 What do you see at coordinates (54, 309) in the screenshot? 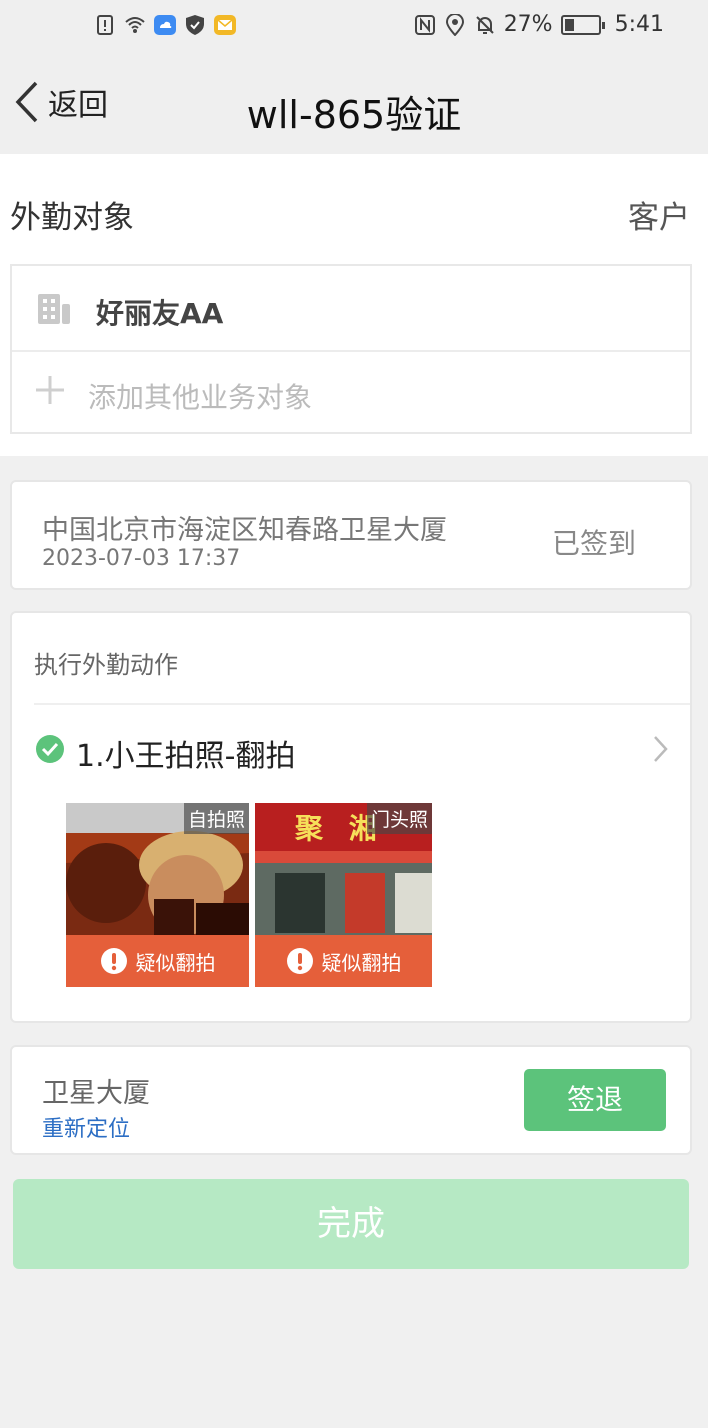
I see `building-icon` at bounding box center [54, 309].